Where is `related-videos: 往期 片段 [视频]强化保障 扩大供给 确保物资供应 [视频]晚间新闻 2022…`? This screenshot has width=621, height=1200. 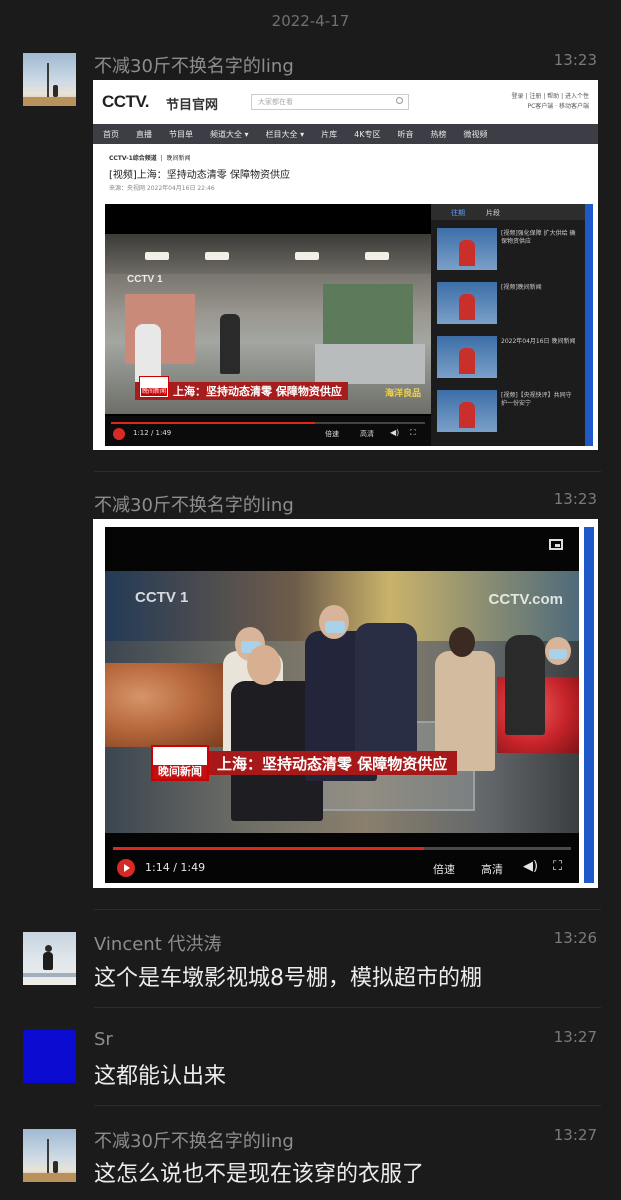
related-videos: 往期 片段 [视频]强化保障 扩大供给 确保物资供应 [视频]晚间新闻 2022… is located at coordinates (508, 325).